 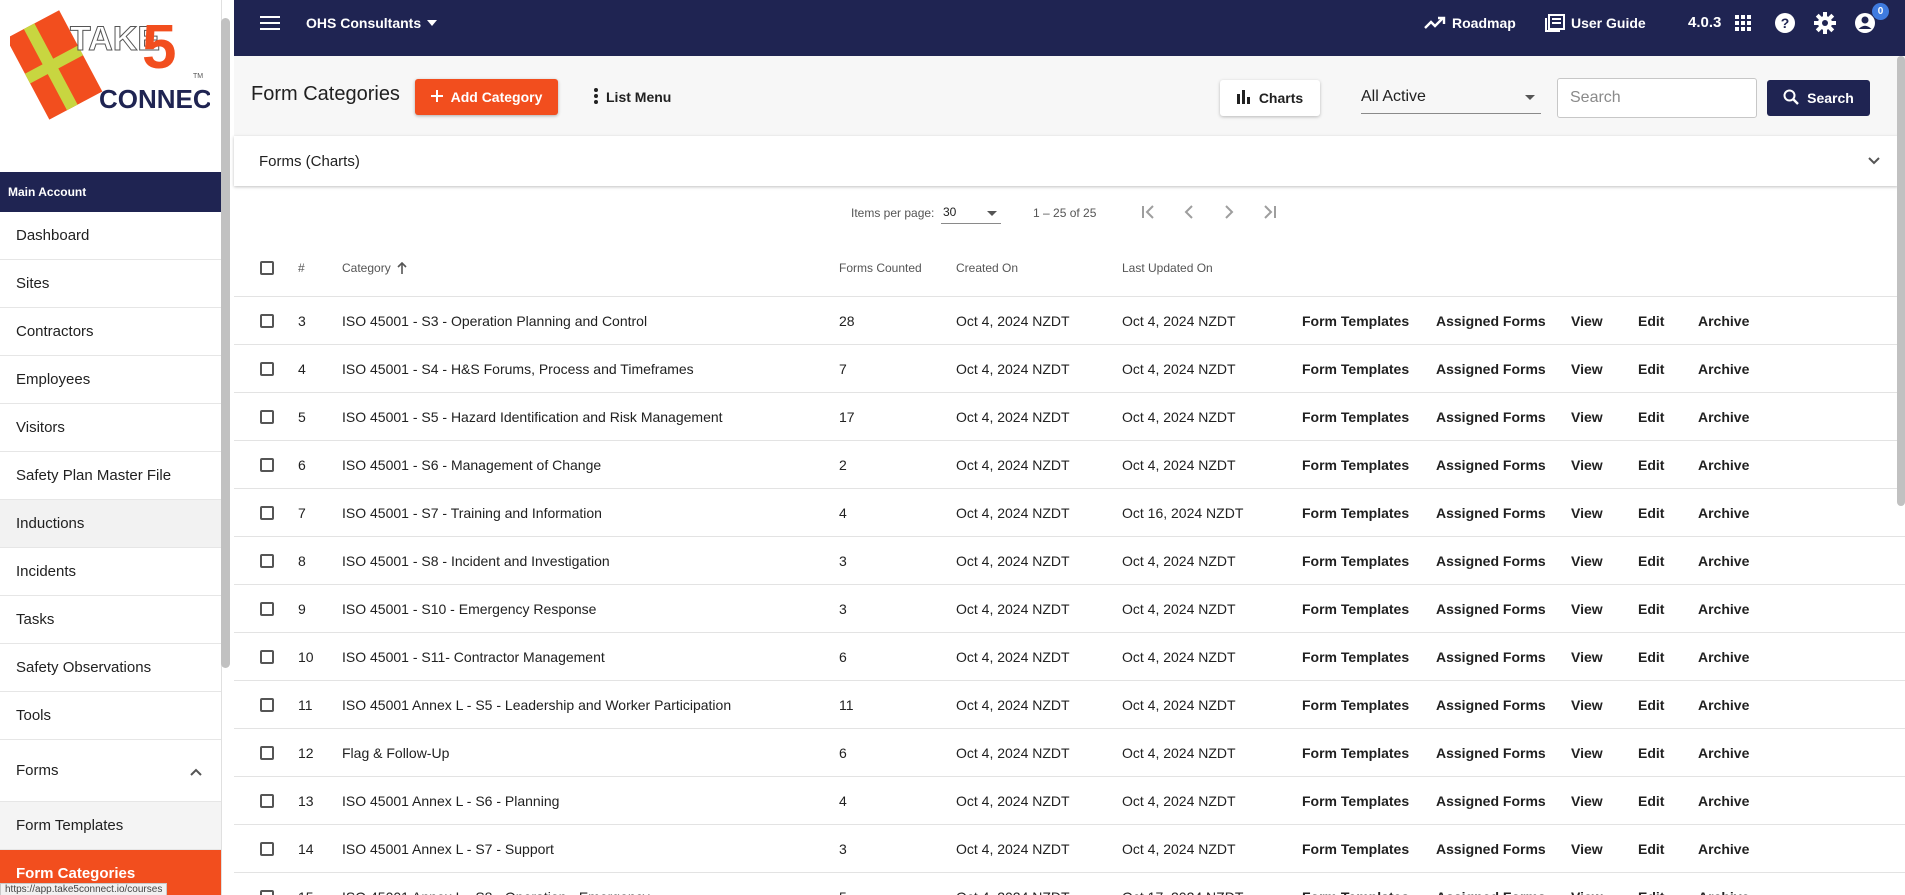 What do you see at coordinates (110, 428) in the screenshot?
I see `sidebar-item-visitors: Visitors` at bounding box center [110, 428].